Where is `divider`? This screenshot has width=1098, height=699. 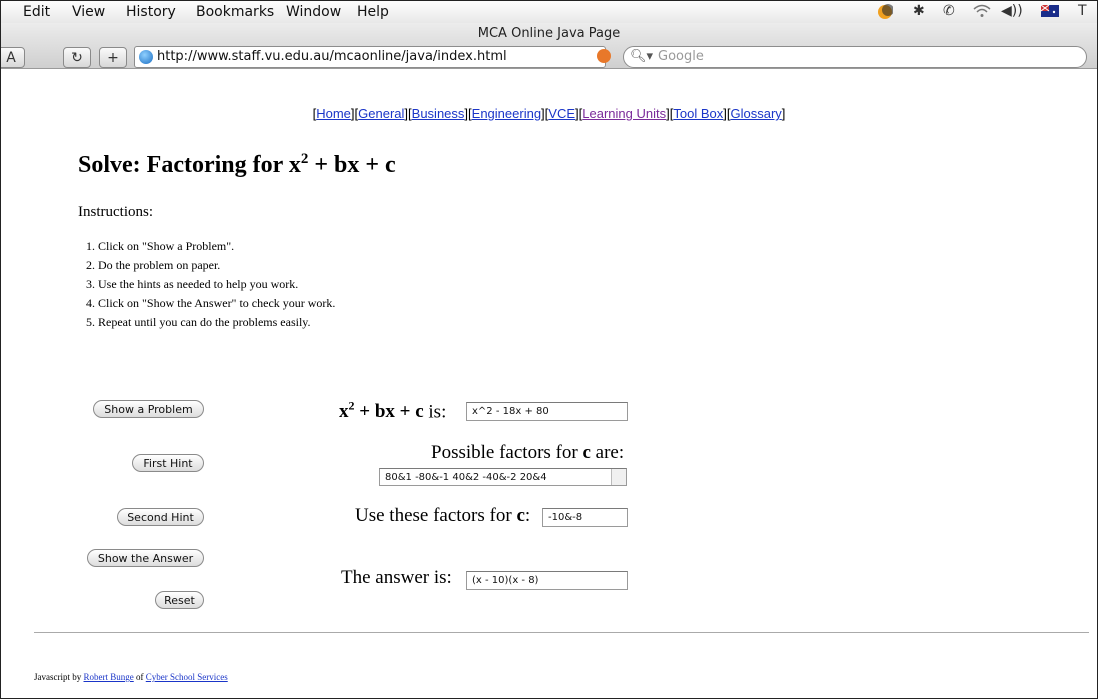
divider is located at coordinates (561, 632).